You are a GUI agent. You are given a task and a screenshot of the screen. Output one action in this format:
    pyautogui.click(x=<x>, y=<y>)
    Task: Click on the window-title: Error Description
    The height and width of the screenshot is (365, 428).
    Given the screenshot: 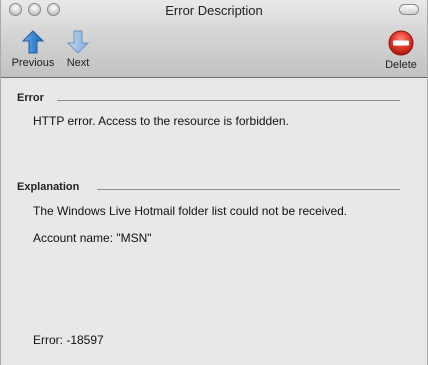 What is the action you would take?
    pyautogui.click(x=214, y=10)
    